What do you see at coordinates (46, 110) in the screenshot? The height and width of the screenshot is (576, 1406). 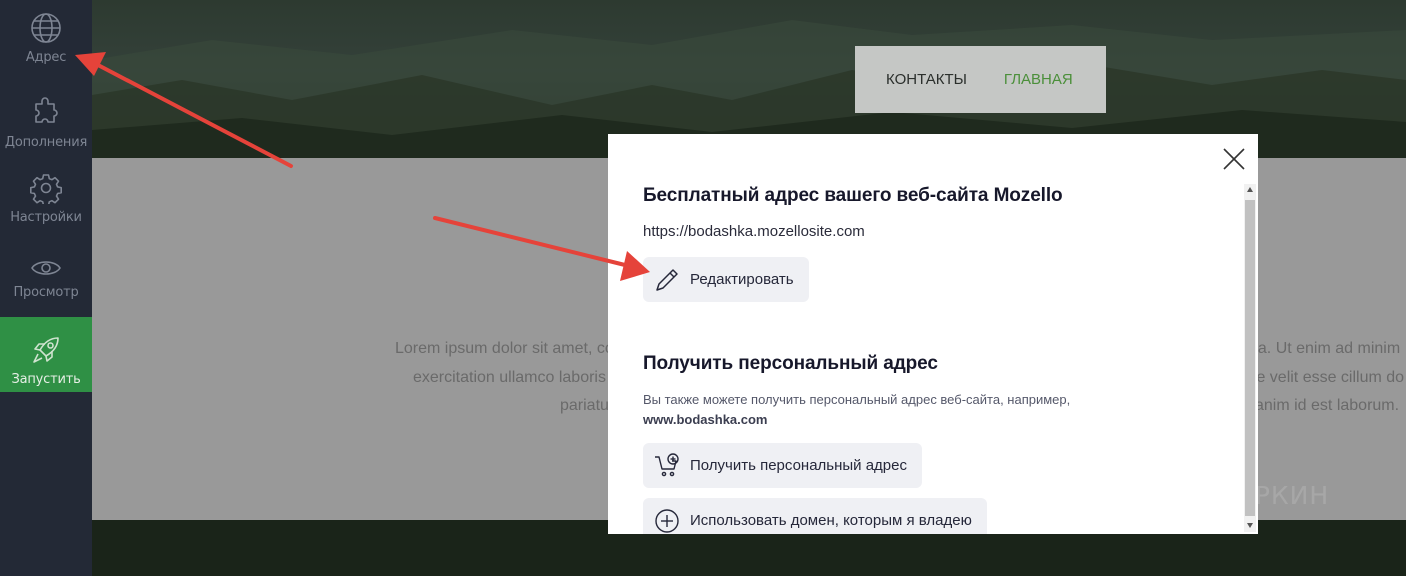 I see `puzzle-icon` at bounding box center [46, 110].